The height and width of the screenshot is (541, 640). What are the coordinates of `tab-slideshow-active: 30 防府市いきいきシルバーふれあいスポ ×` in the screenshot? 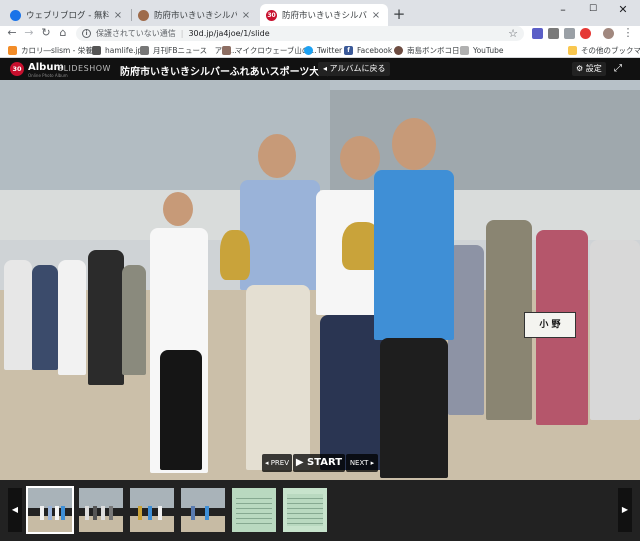 It's located at (324, 15).